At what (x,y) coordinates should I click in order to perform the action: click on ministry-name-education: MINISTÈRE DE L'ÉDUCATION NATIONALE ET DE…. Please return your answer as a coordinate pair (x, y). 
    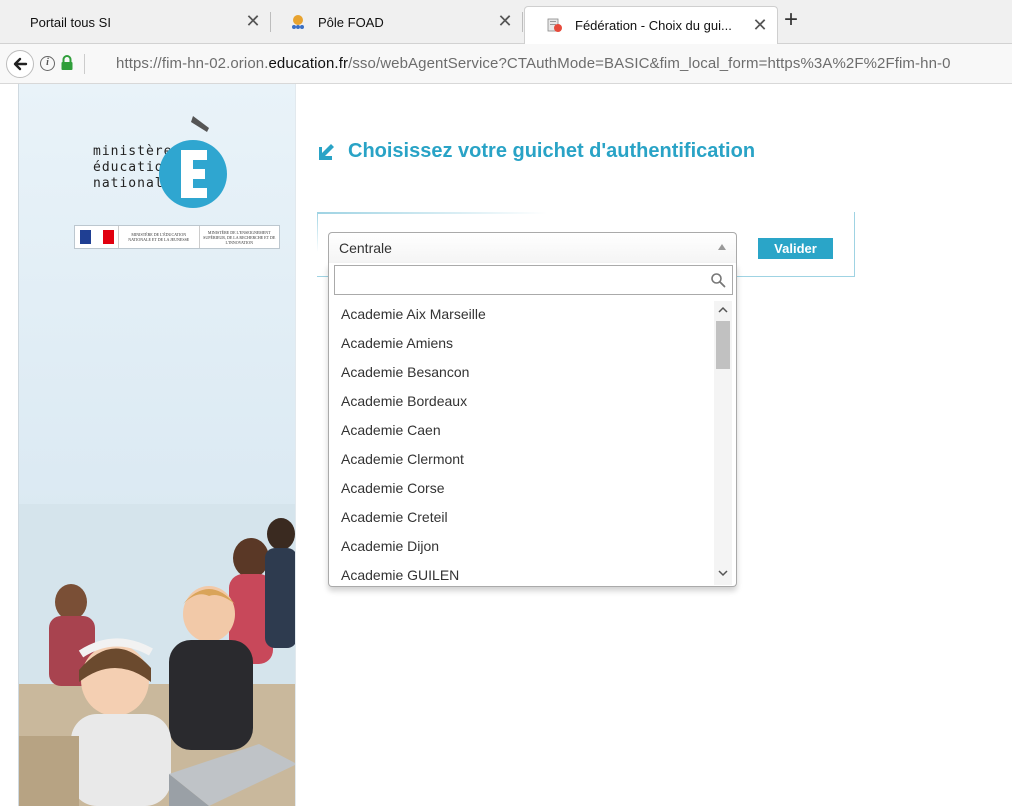
    Looking at the image, I should click on (159, 237).